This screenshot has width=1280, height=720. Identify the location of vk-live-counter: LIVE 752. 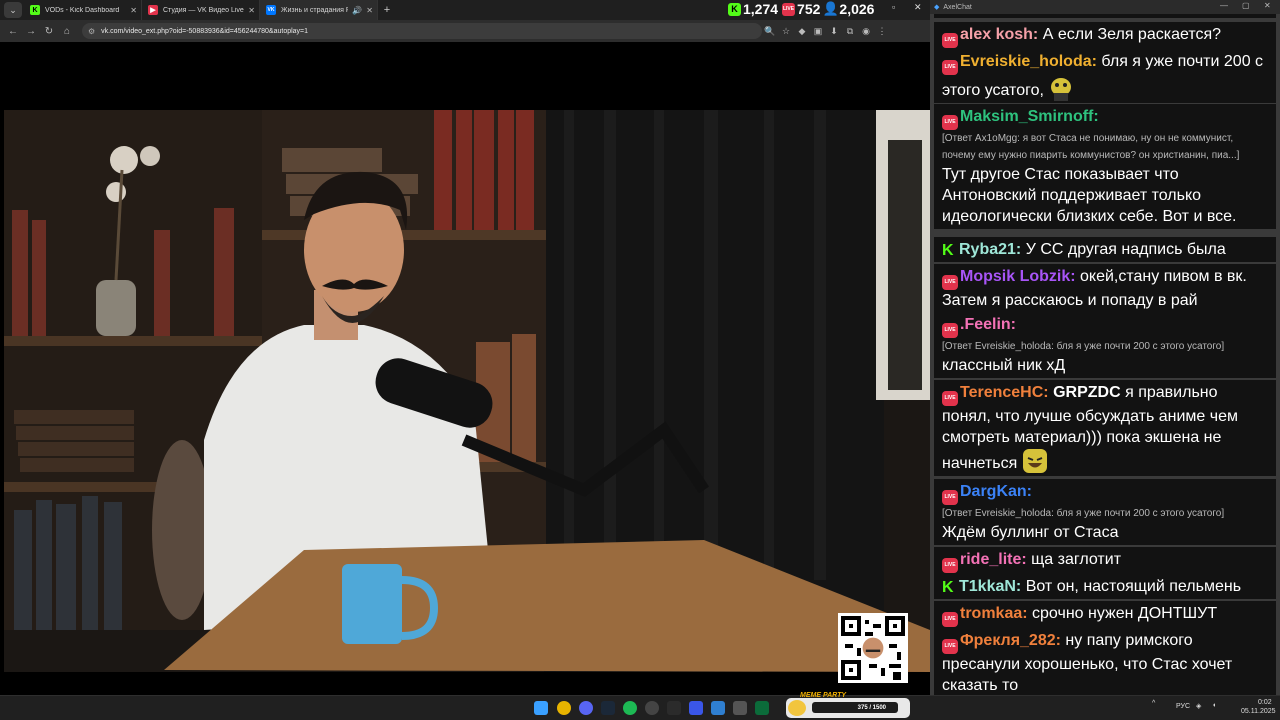
(801, 9).